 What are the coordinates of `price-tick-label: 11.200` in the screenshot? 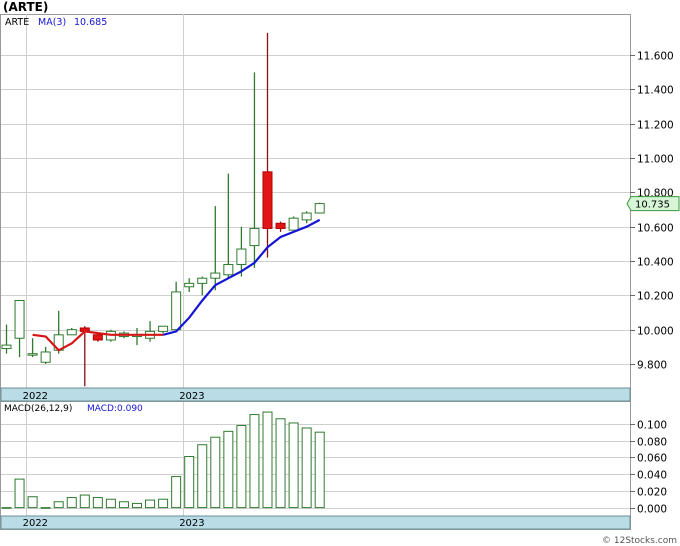 It's located at (655, 126).